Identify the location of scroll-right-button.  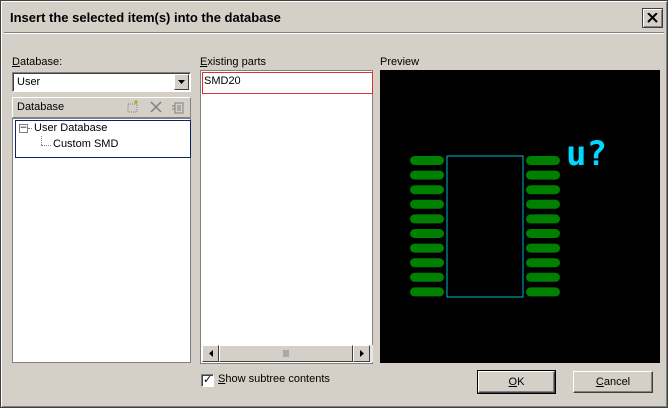
(361, 353).